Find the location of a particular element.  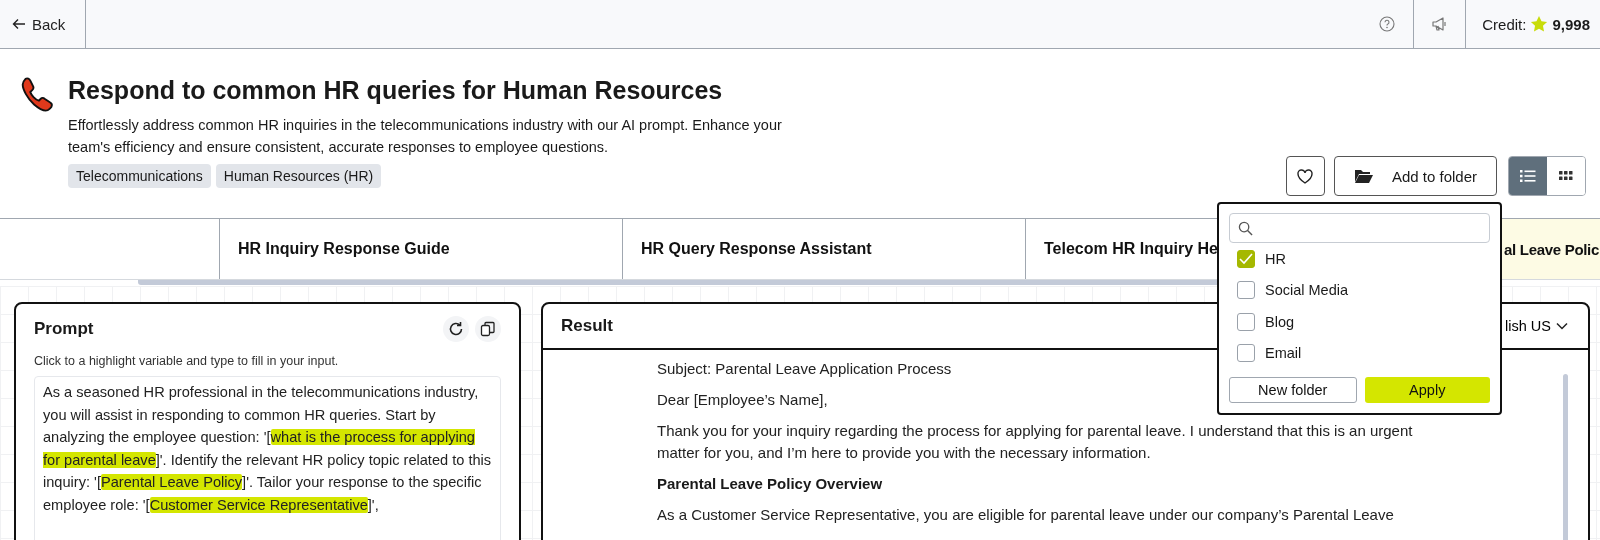

folder-label: Email is located at coordinates (1283, 353).